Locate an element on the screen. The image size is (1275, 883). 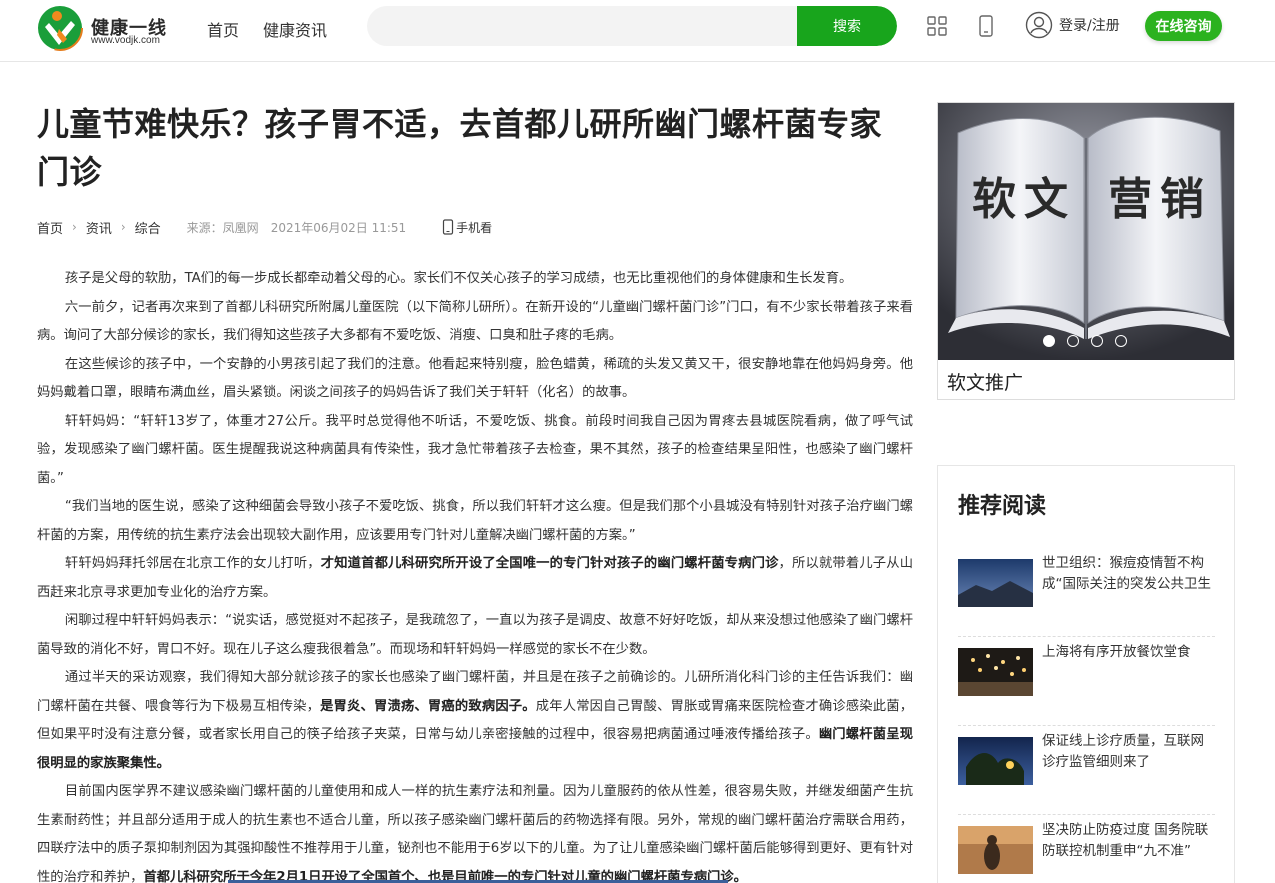
online-consult-button: 在线咨询 is located at coordinates (1183, 26).